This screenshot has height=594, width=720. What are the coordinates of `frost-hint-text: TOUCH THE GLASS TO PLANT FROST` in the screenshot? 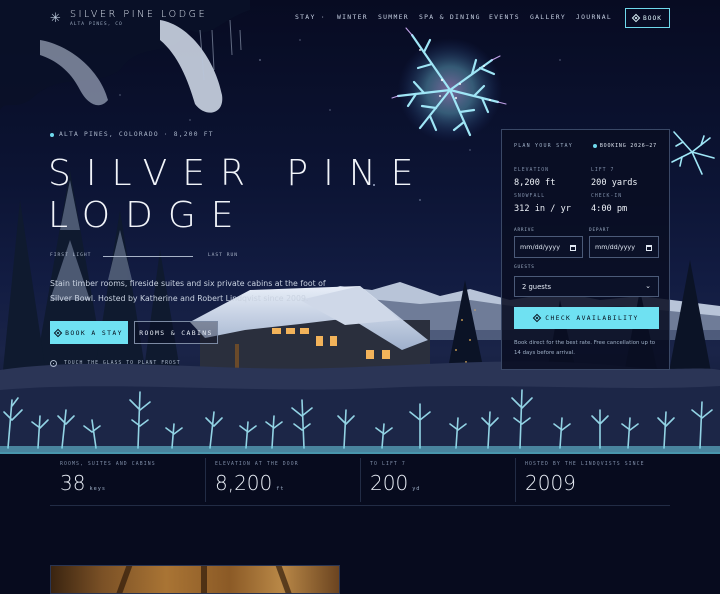 It's located at (122, 363).